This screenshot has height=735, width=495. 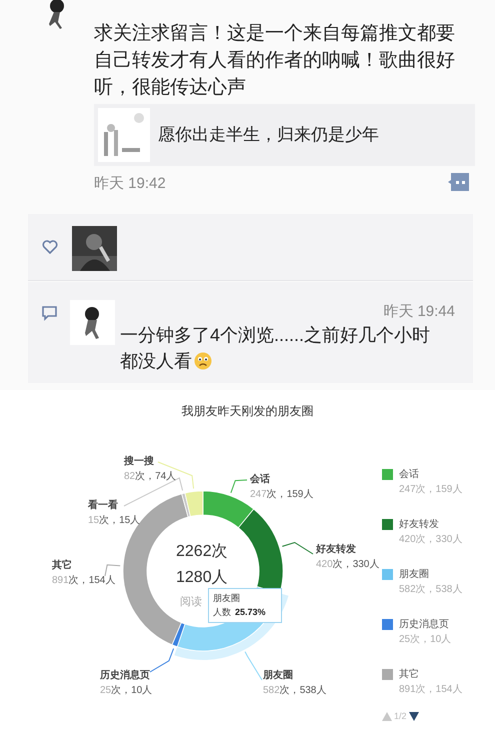 What do you see at coordinates (222, 612) in the screenshot?
I see `tooltip-label: 人数` at bounding box center [222, 612].